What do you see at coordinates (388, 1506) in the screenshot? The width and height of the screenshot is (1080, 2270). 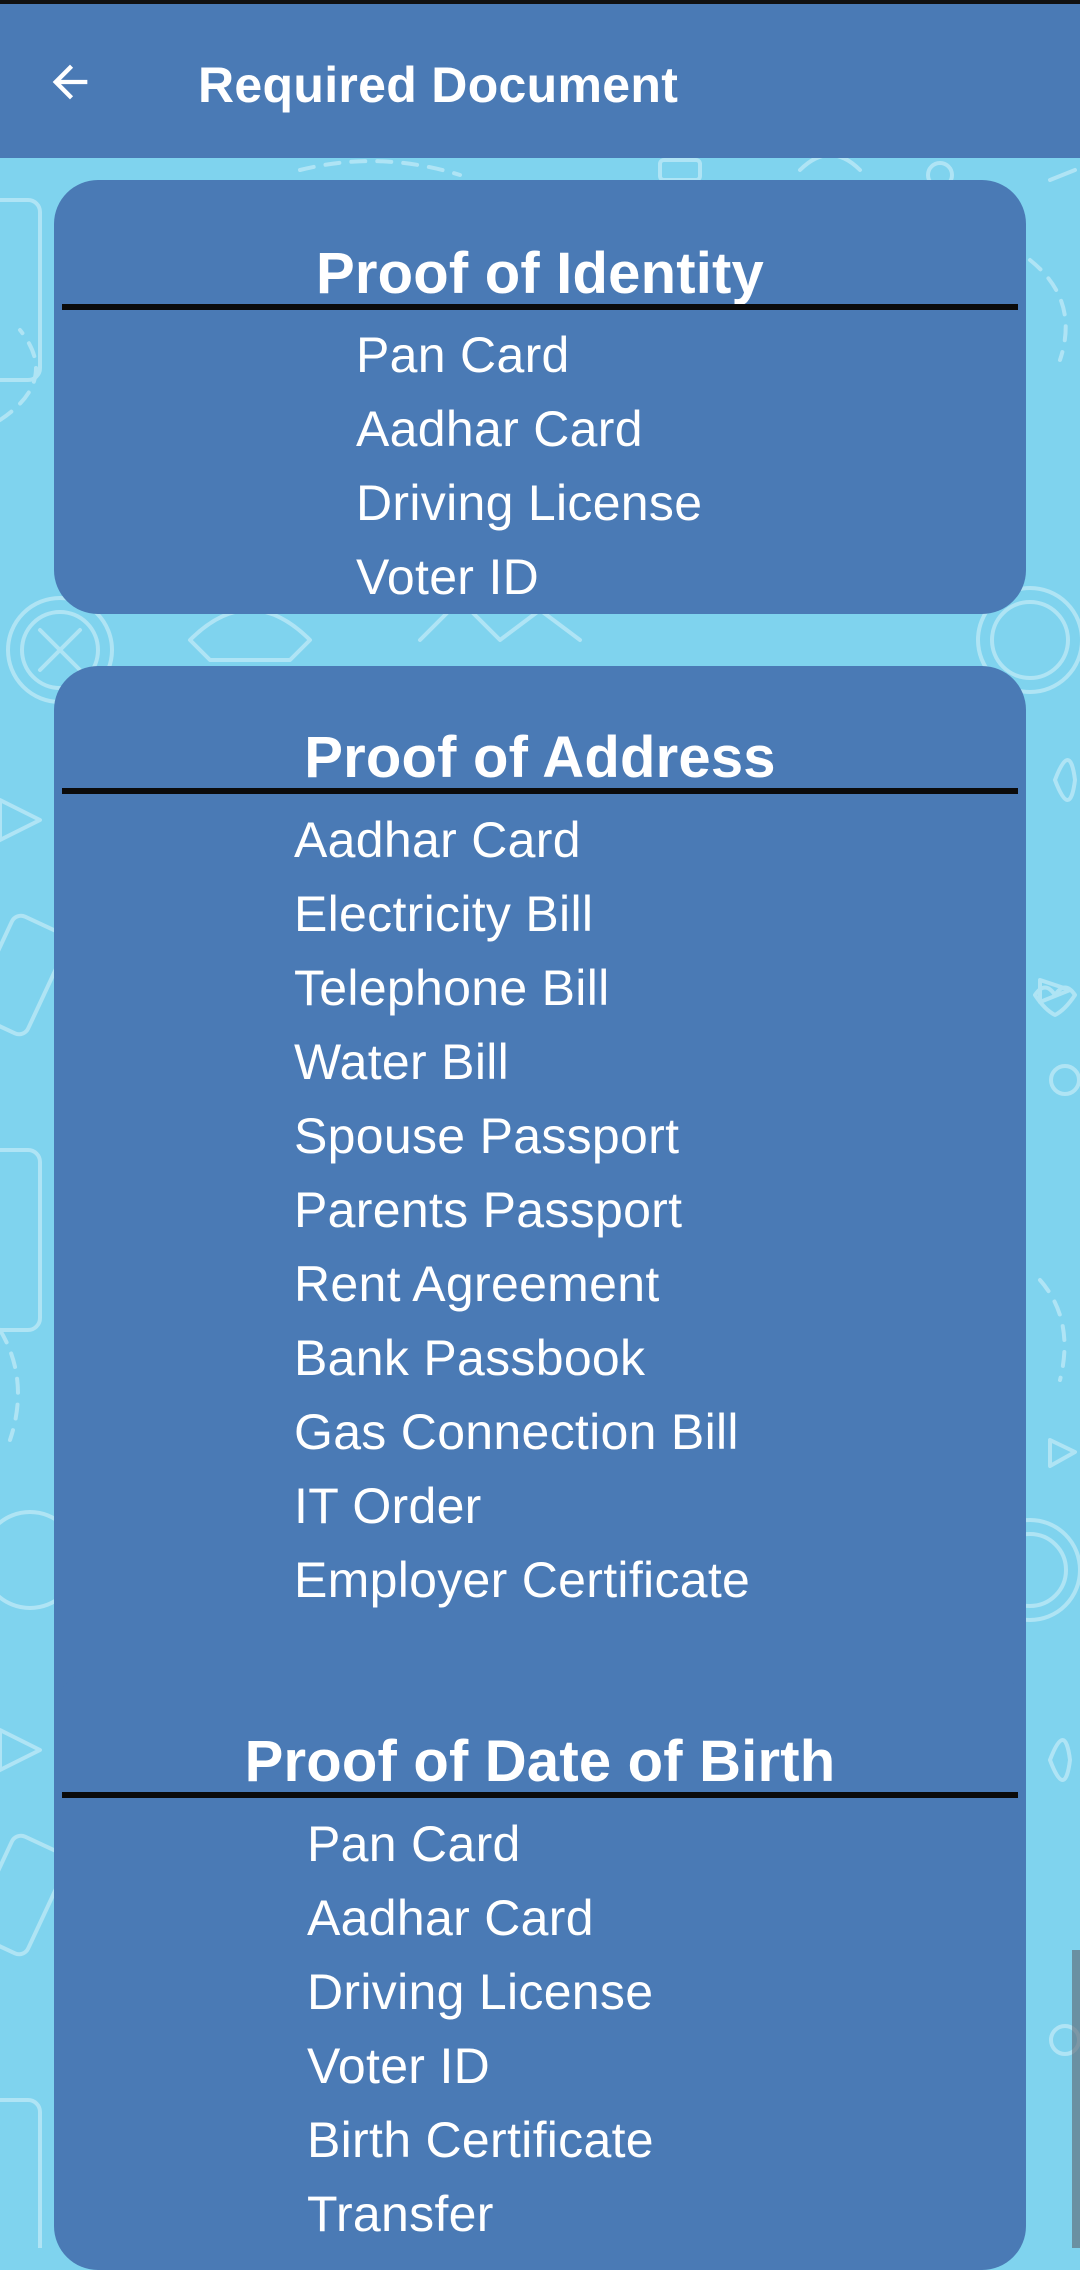 I see `list-item: IT Order` at bounding box center [388, 1506].